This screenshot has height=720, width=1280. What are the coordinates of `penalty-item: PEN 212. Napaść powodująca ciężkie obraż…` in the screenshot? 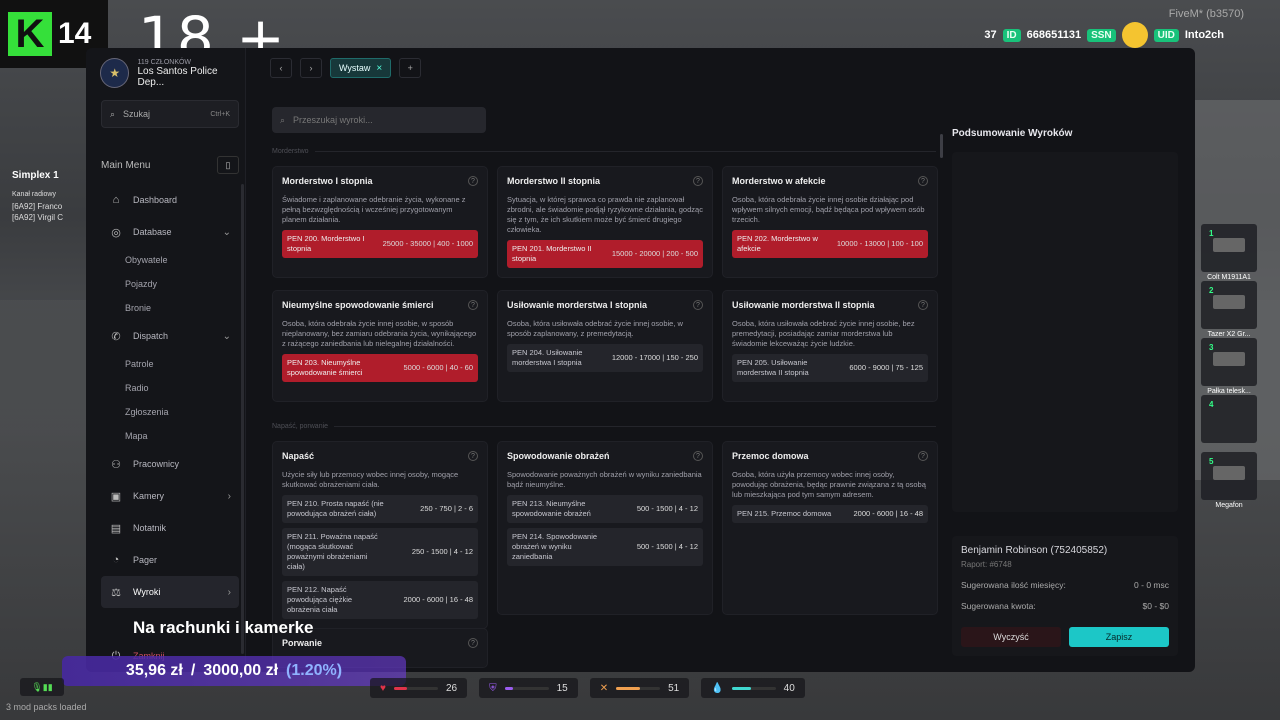 It's located at (380, 600).